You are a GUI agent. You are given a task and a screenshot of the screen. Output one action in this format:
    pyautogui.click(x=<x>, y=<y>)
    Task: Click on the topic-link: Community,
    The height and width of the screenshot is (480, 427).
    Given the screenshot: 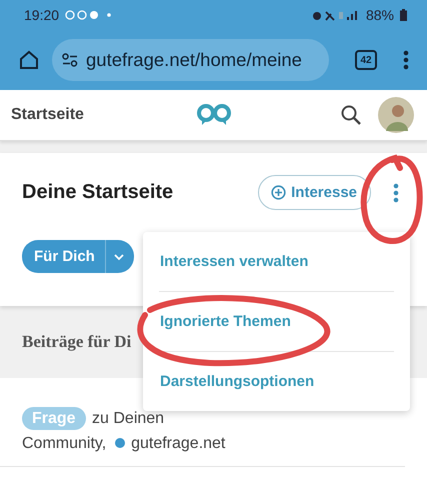 What is the action you would take?
    pyautogui.click(x=64, y=443)
    